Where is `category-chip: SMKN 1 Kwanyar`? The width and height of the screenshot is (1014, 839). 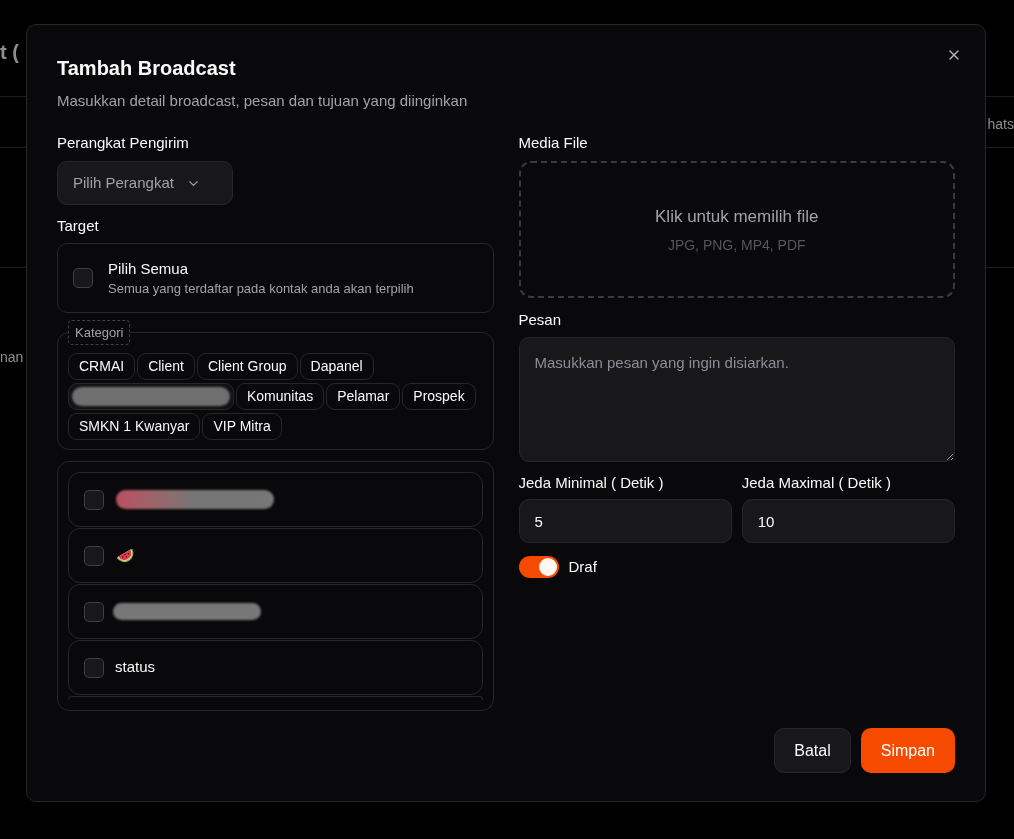 category-chip: SMKN 1 Kwanyar is located at coordinates (134, 426).